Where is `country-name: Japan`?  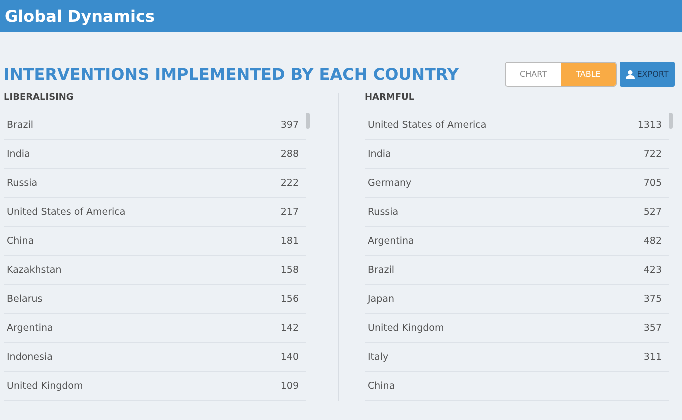 country-name: Japan is located at coordinates (381, 299).